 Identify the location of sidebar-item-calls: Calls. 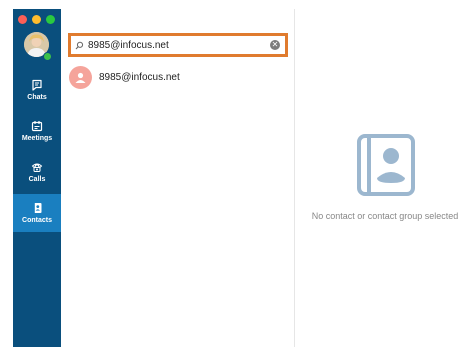
(37, 172).